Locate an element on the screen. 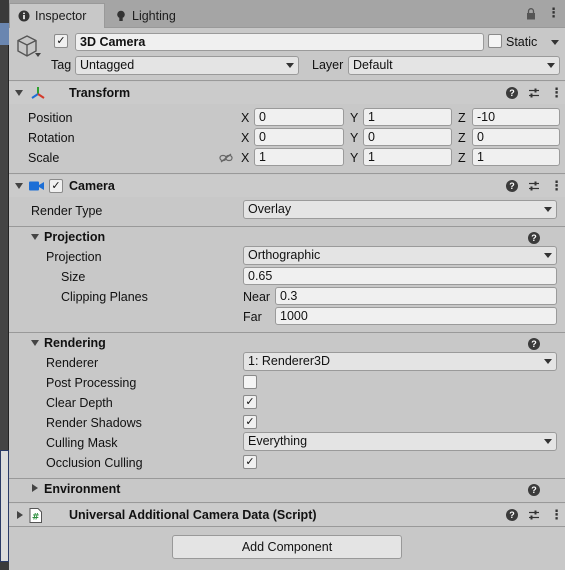 The width and height of the screenshot is (565, 570). render-shadows-checkbox: ✓ is located at coordinates (250, 422).